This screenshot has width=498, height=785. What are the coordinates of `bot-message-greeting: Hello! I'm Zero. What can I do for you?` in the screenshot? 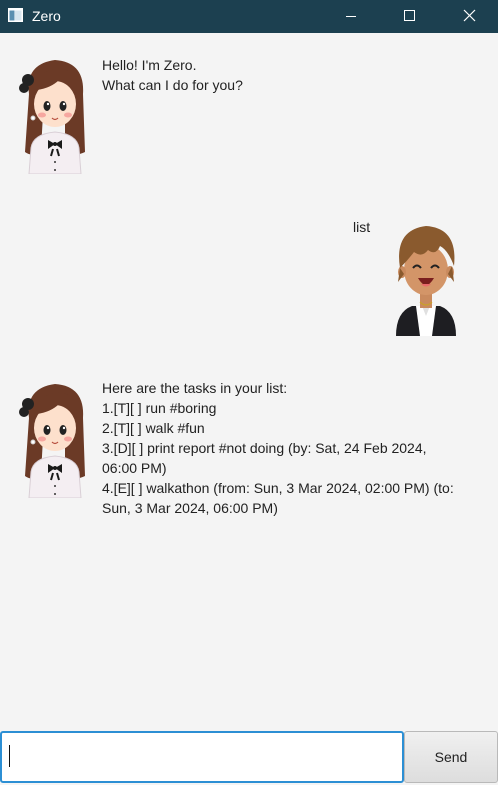 It's located at (252, 75).